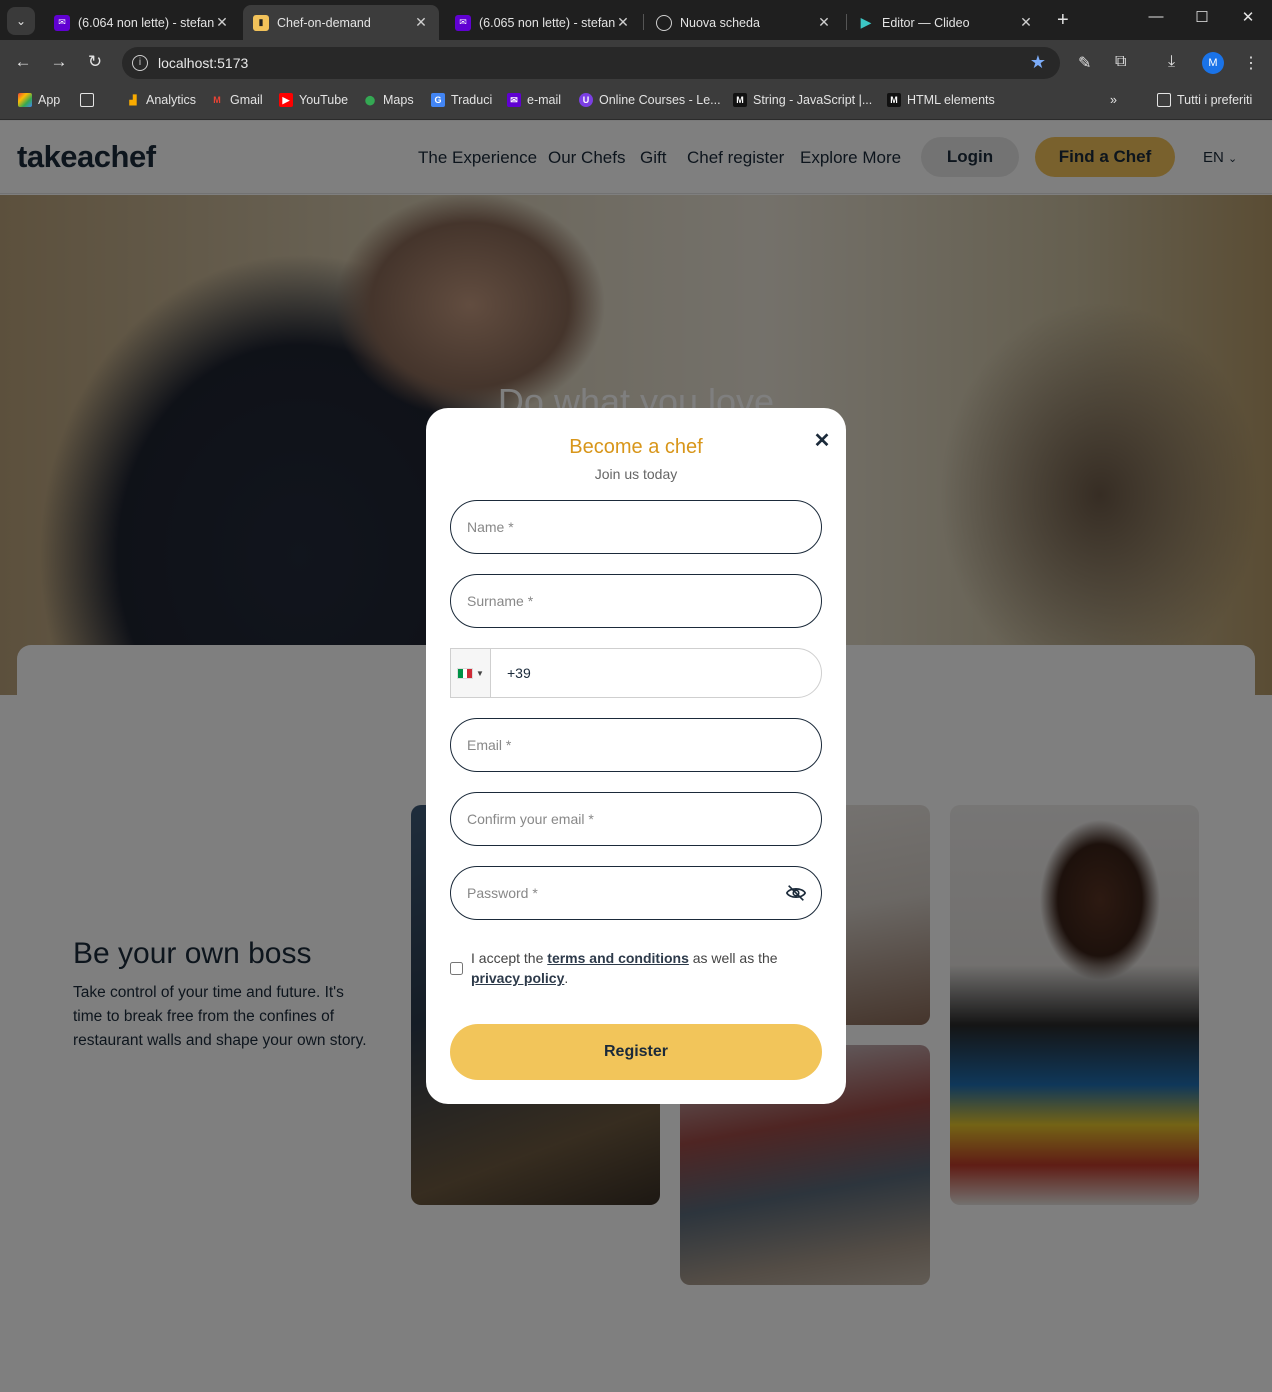  I want to click on bookmark-label: Maps, so click(398, 100).